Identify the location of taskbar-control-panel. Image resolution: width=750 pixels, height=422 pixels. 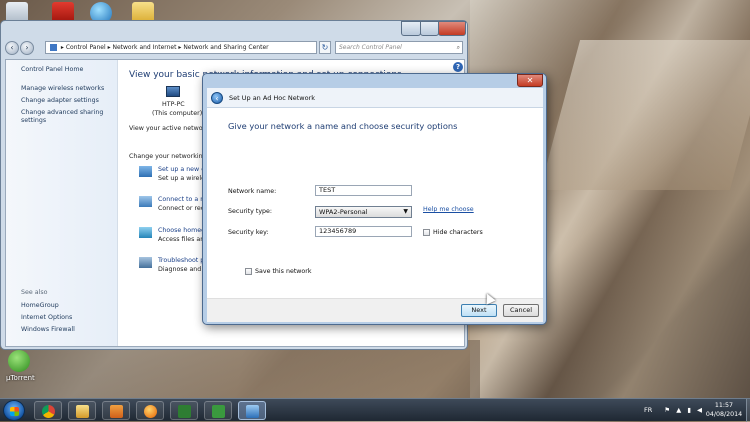
(252, 410).